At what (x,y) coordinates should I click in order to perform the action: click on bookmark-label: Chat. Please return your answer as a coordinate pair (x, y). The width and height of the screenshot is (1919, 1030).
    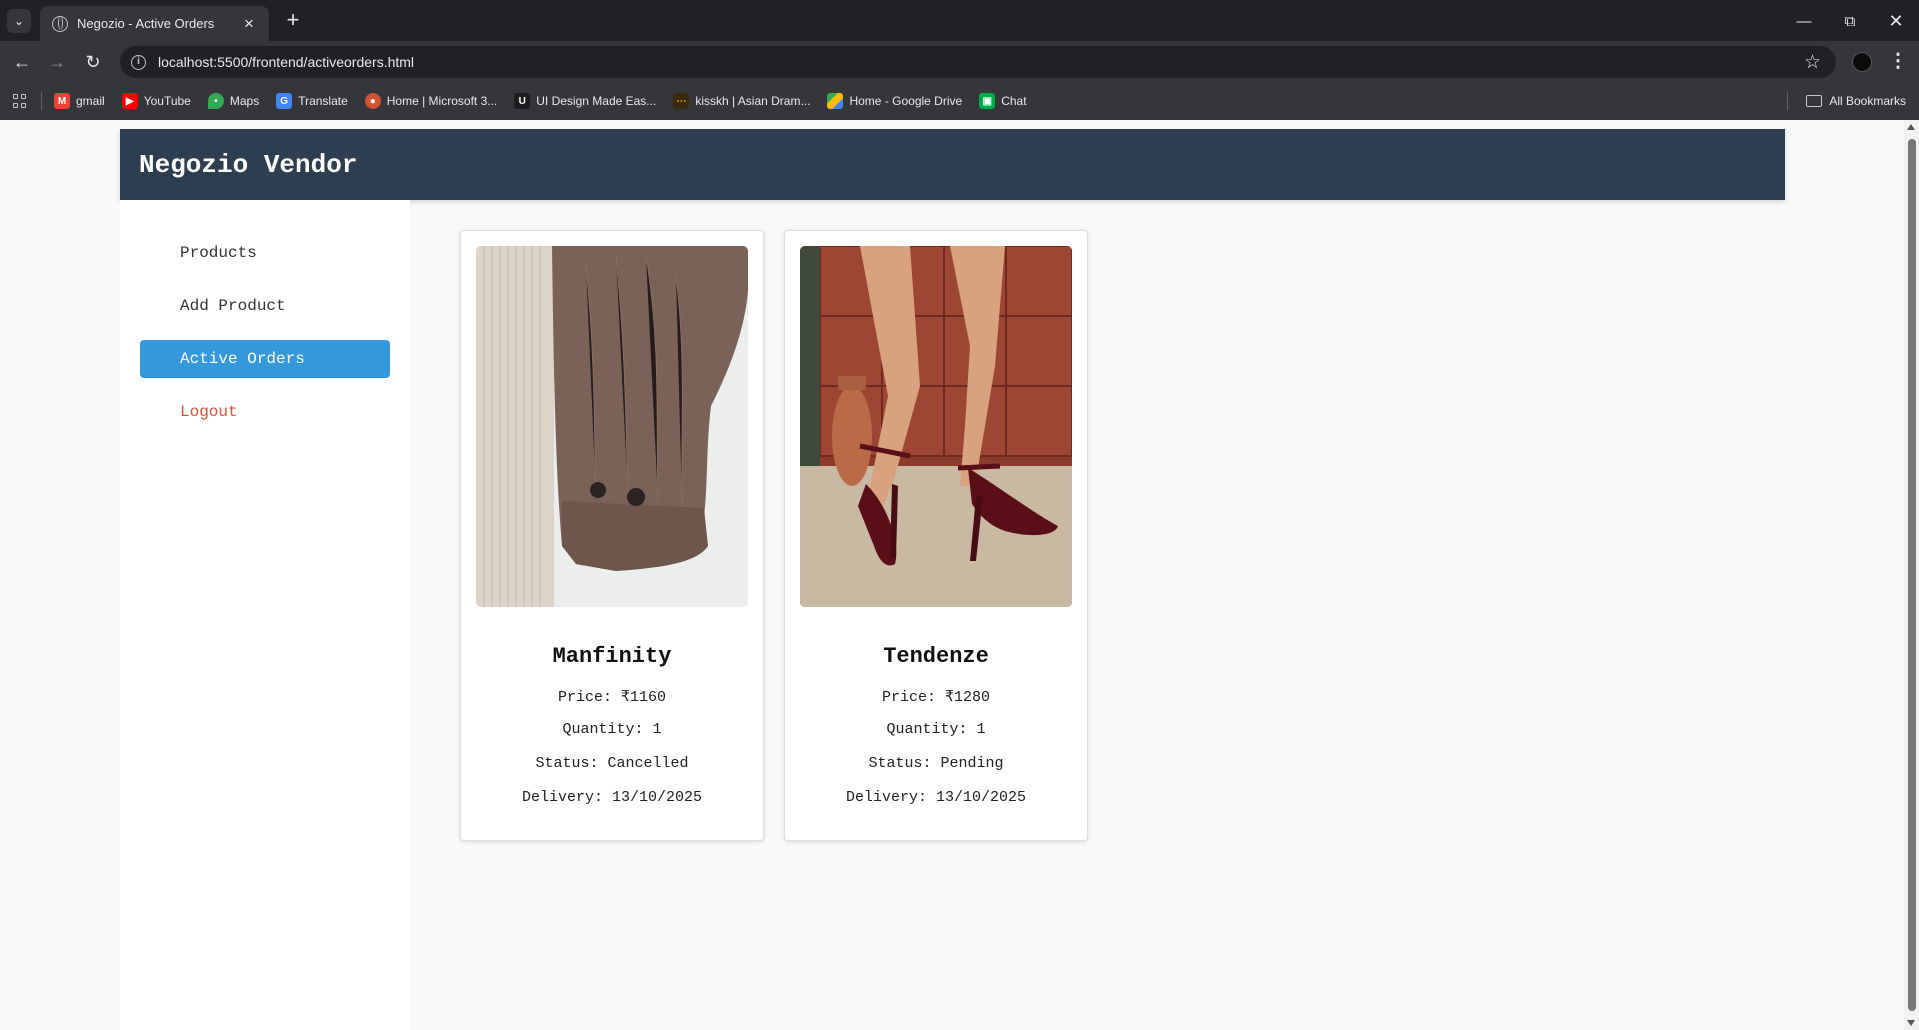
    Looking at the image, I should click on (1014, 101).